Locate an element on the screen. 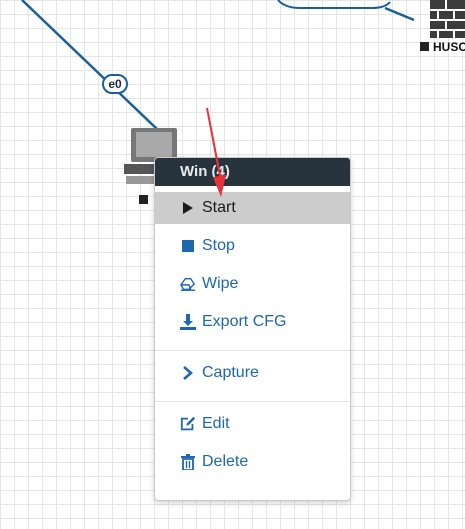 This screenshot has width=465, height=529. router-status-indicator is located at coordinates (424, 46).